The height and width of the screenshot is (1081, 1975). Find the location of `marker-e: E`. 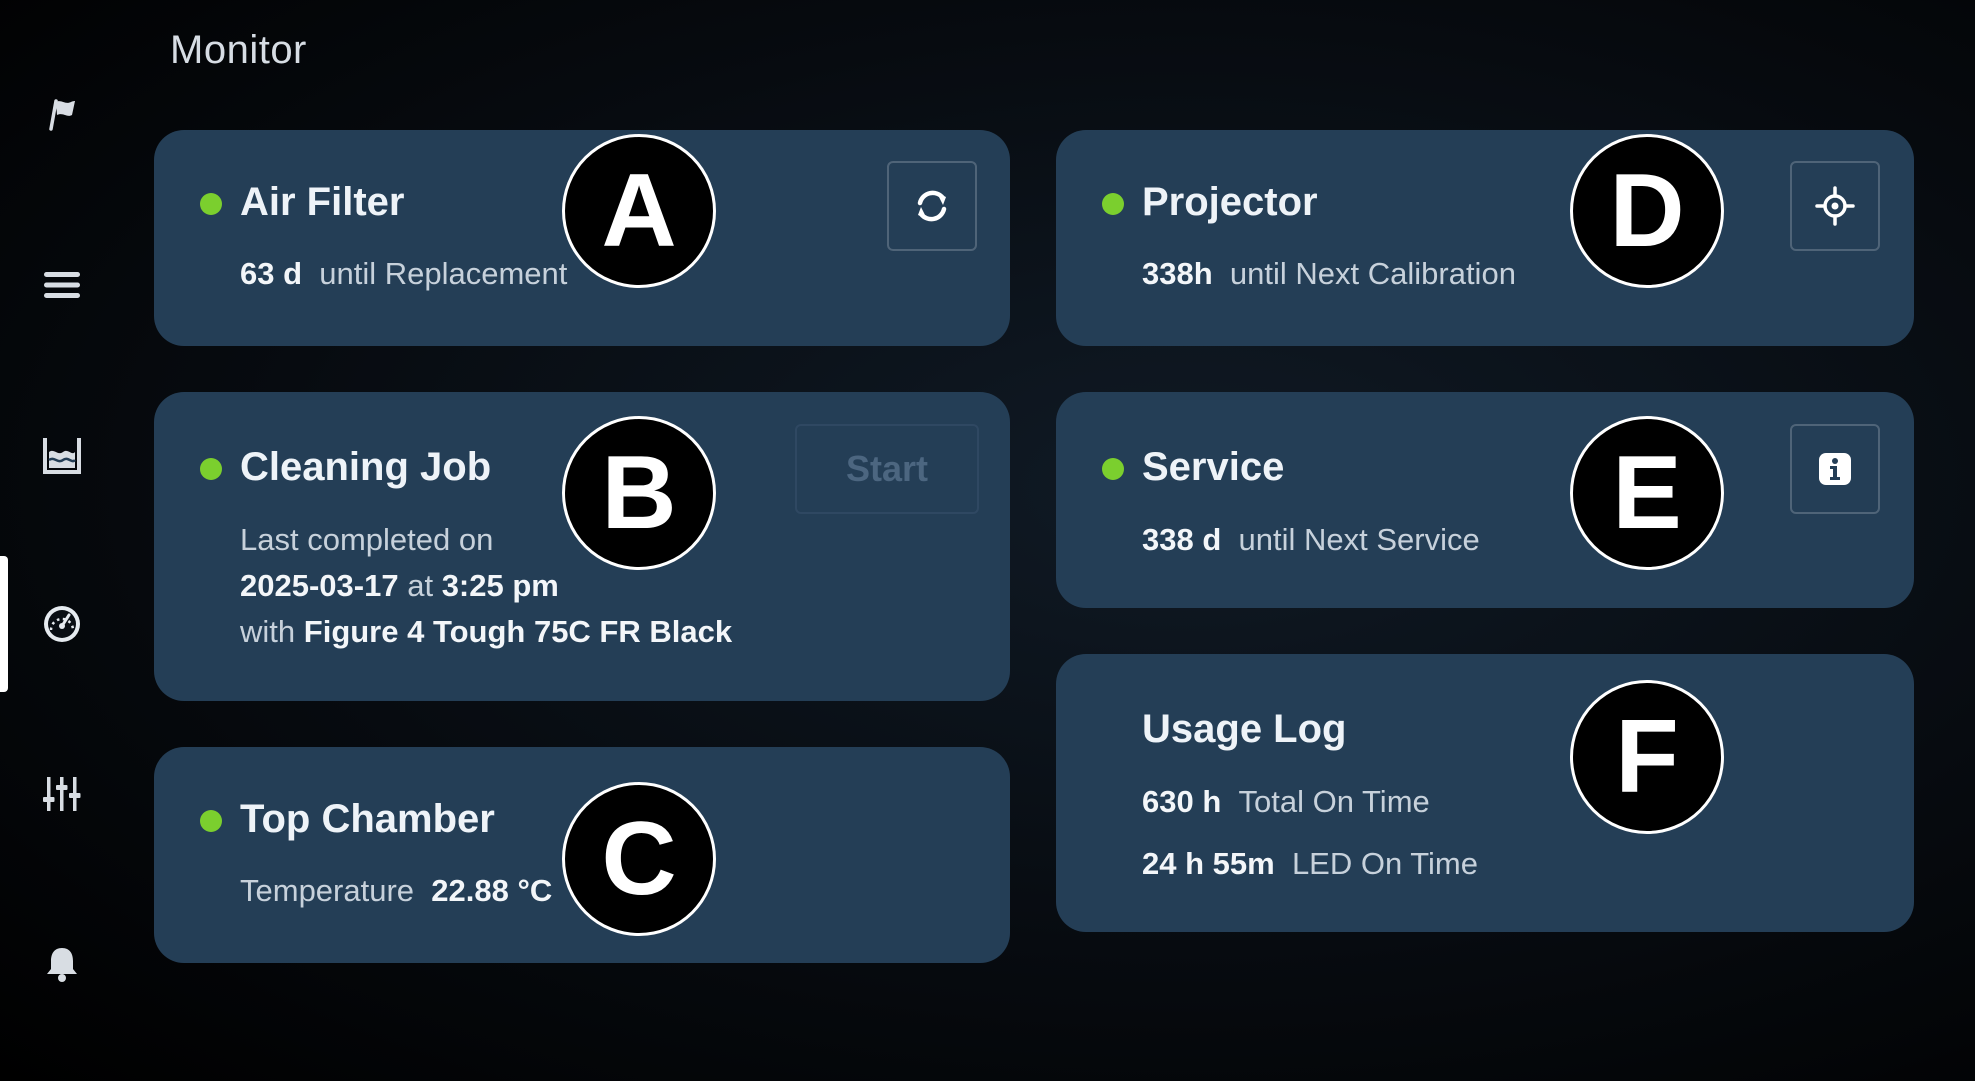

marker-e: E is located at coordinates (1647, 493).